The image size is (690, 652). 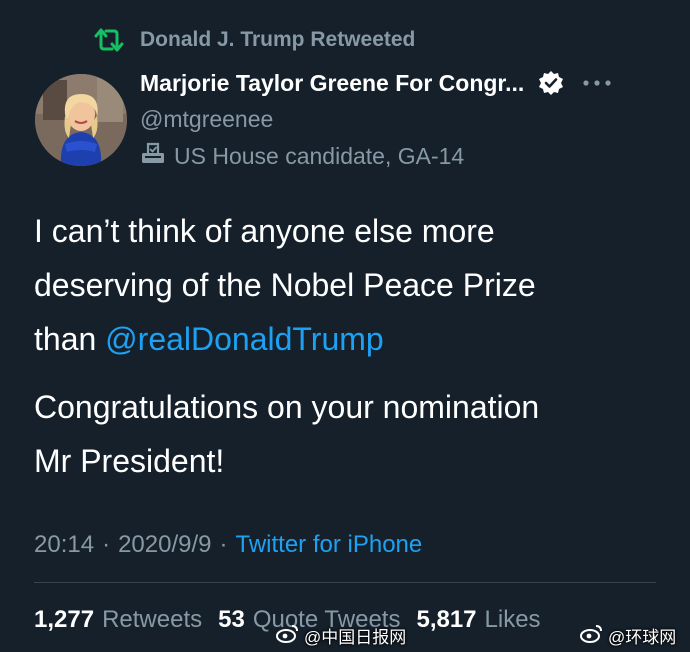 What do you see at coordinates (642, 637) in the screenshot?
I see `watermark-text: @环球网` at bounding box center [642, 637].